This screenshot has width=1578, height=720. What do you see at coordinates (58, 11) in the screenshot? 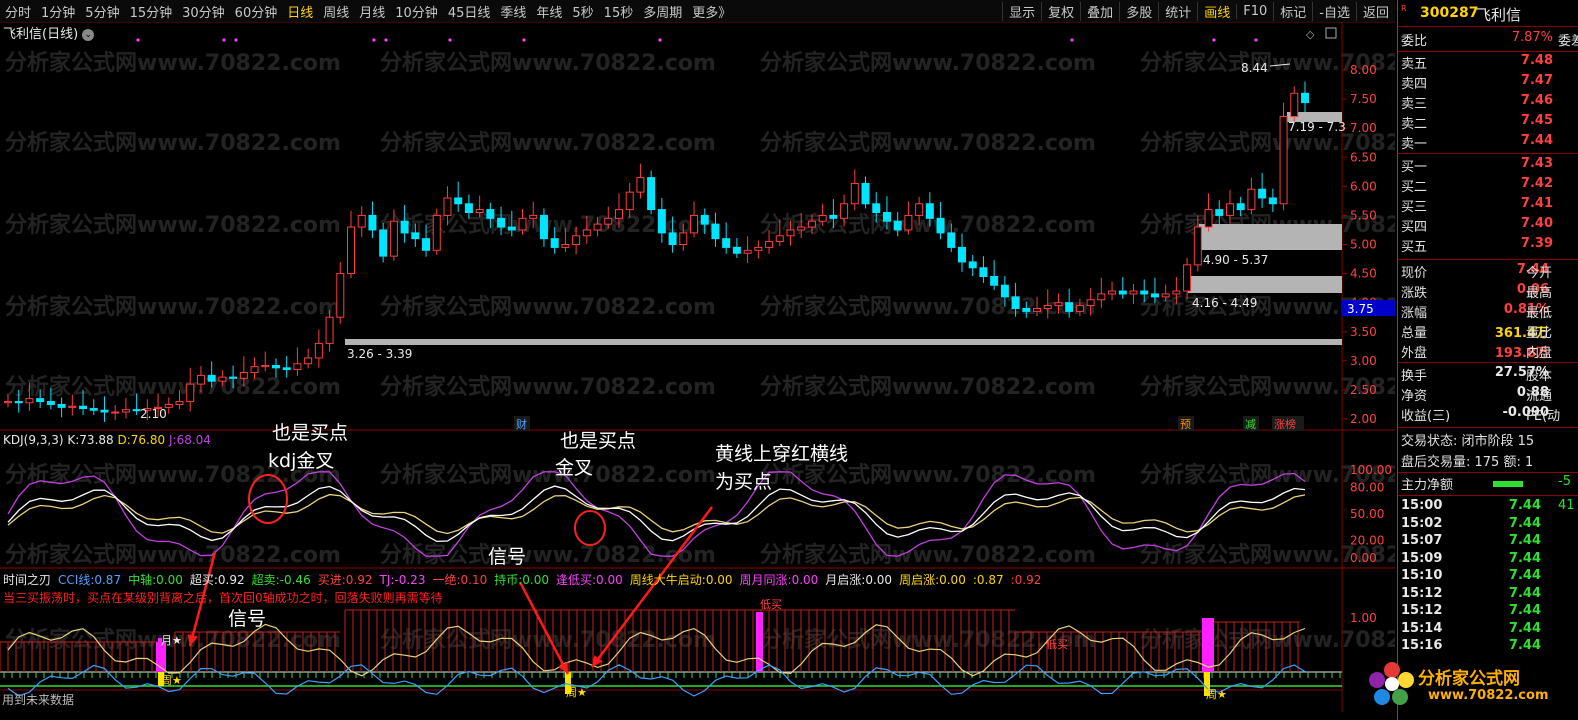
I see `period-tab-1: 1分钟` at bounding box center [58, 11].